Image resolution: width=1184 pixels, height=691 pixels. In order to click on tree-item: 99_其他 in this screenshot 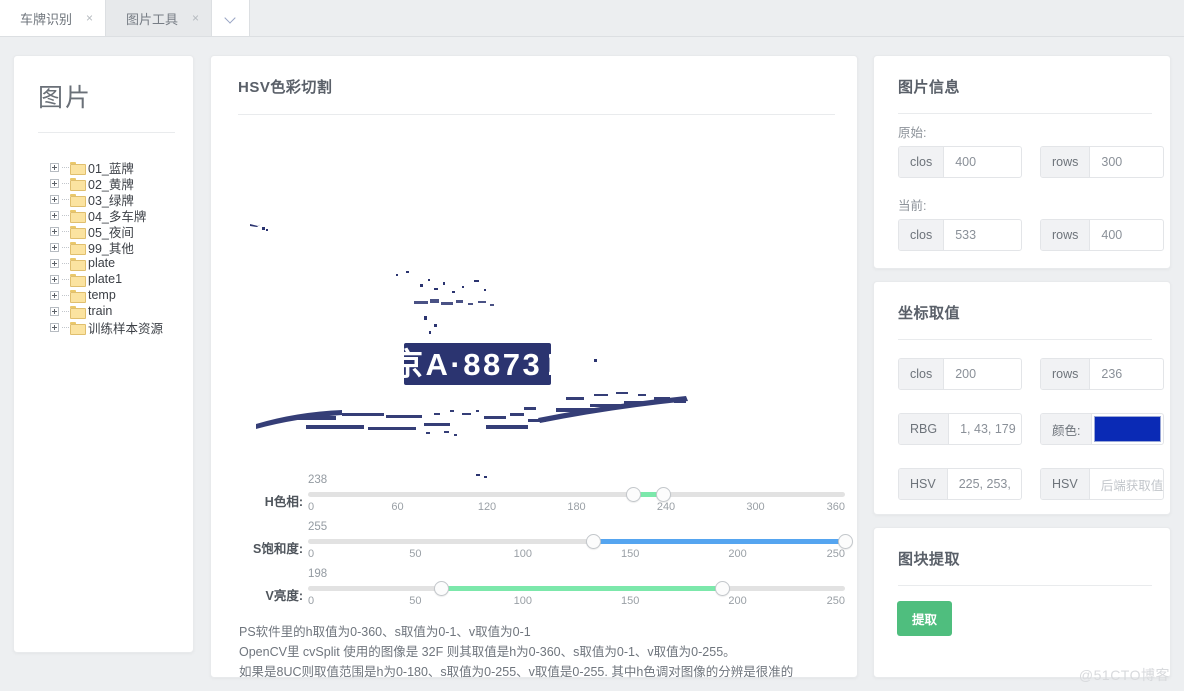, I will do `click(121, 247)`.